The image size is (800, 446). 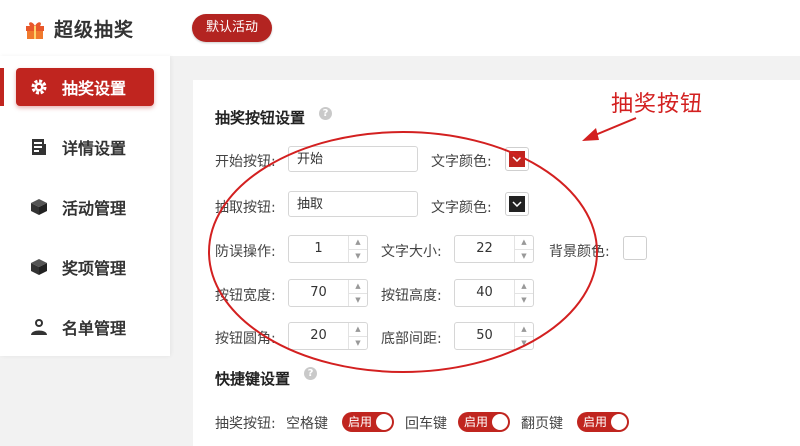 I want to click on enter-key-toggle: 启用, so click(x=484, y=422).